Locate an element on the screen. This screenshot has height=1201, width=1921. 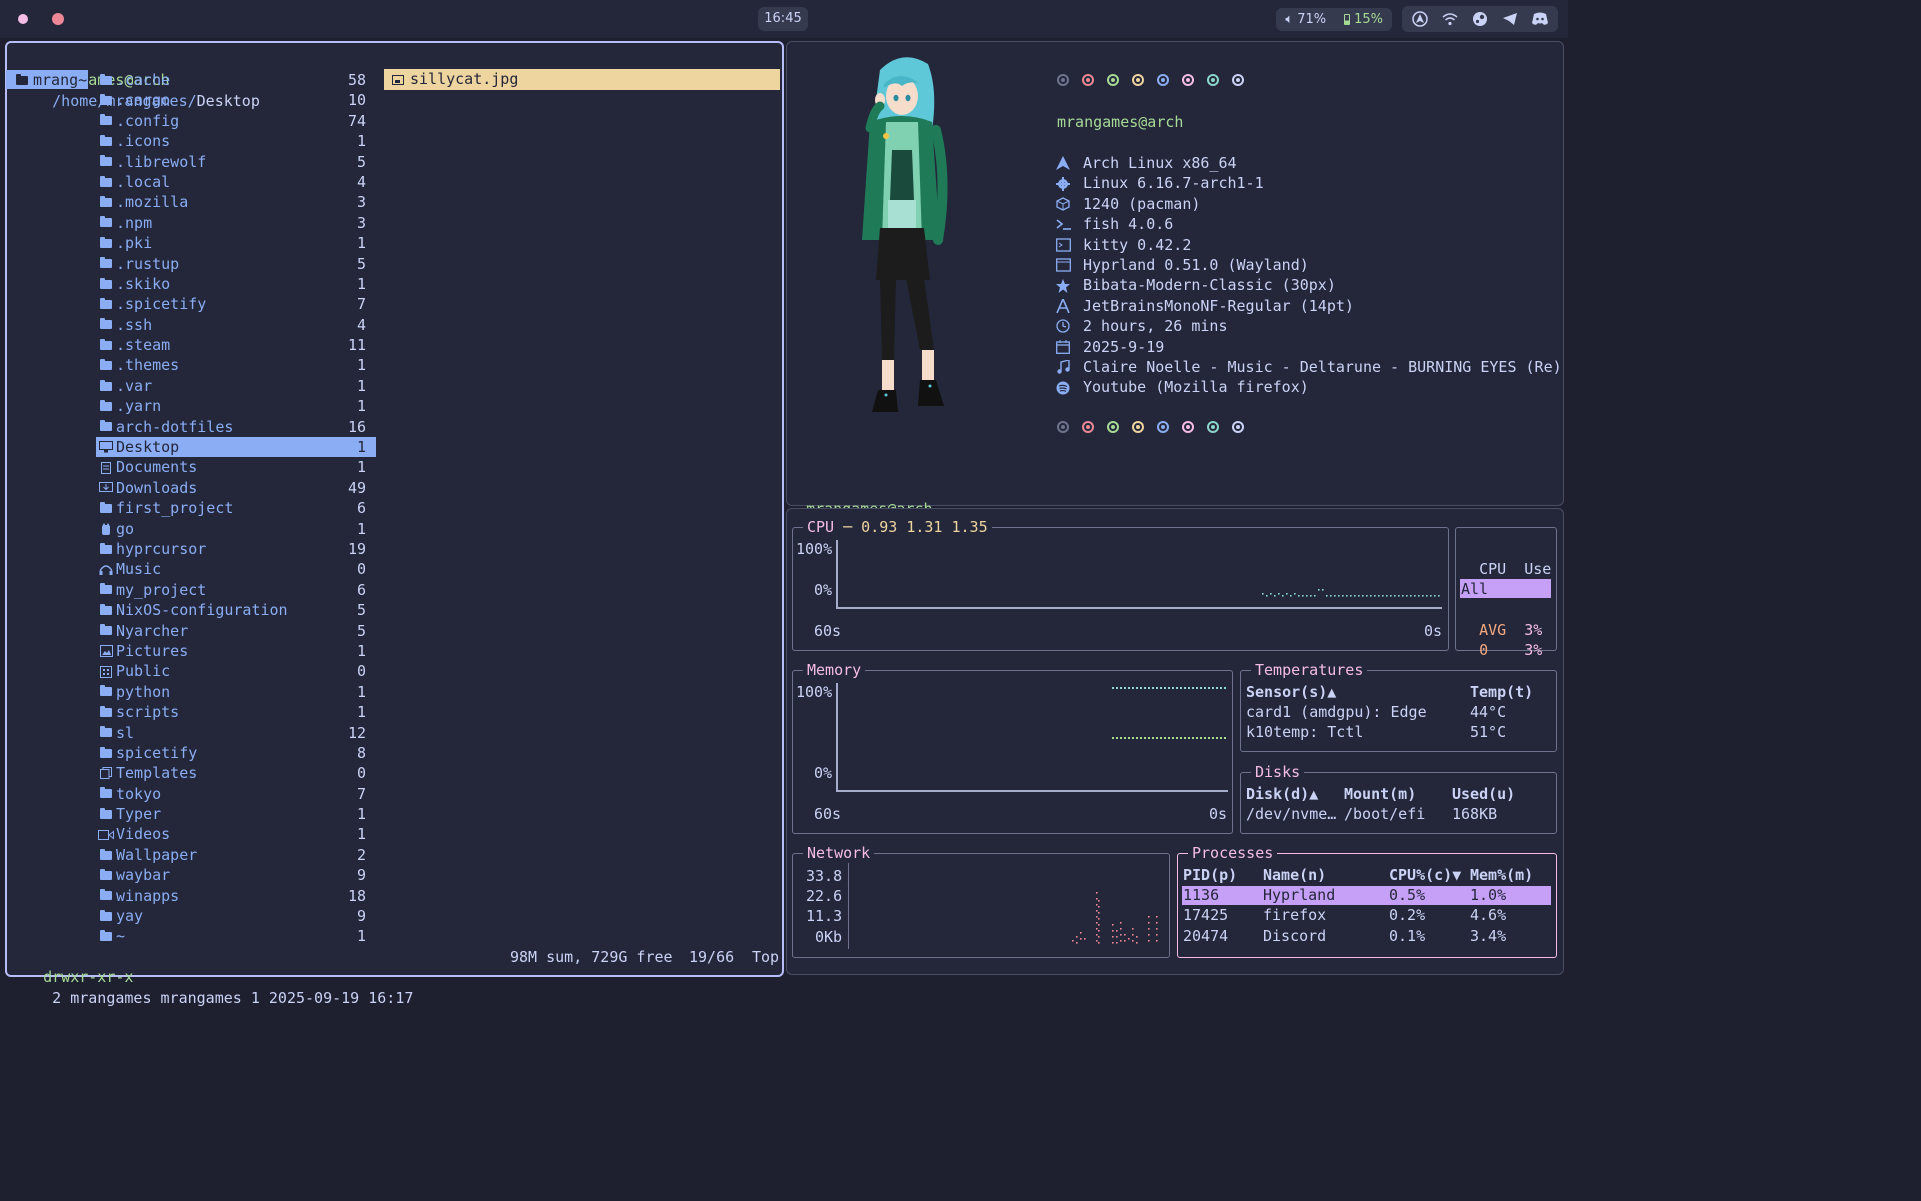
dir-entry-count: 19 is located at coordinates (356, 548).